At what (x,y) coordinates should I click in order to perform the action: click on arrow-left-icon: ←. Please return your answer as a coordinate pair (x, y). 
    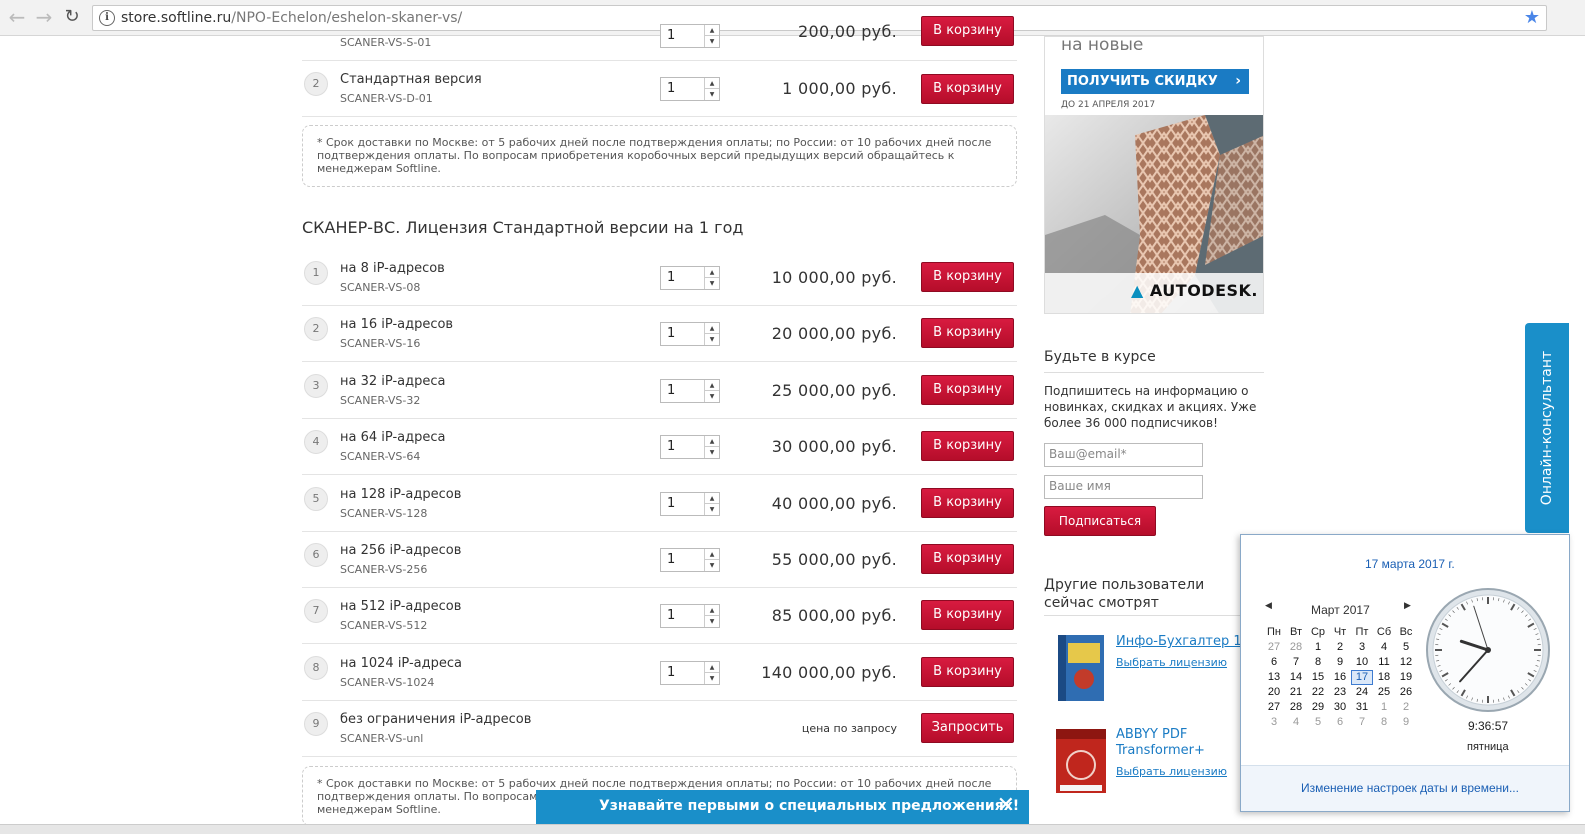
    Looking at the image, I should click on (17, 18).